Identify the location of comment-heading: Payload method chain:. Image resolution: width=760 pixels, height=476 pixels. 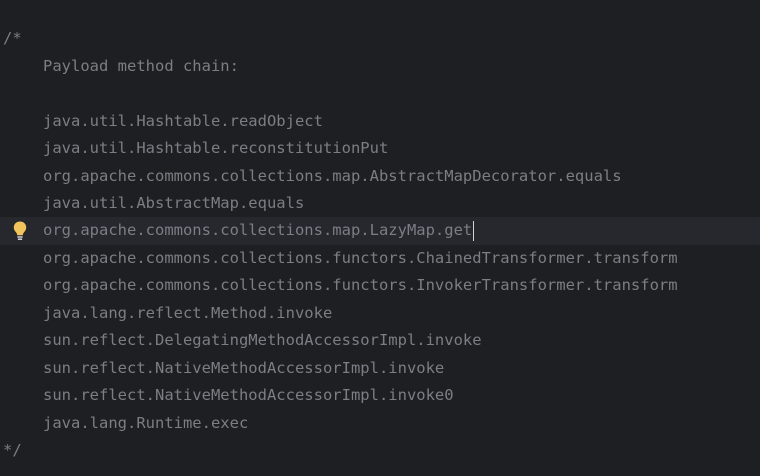
(141, 65).